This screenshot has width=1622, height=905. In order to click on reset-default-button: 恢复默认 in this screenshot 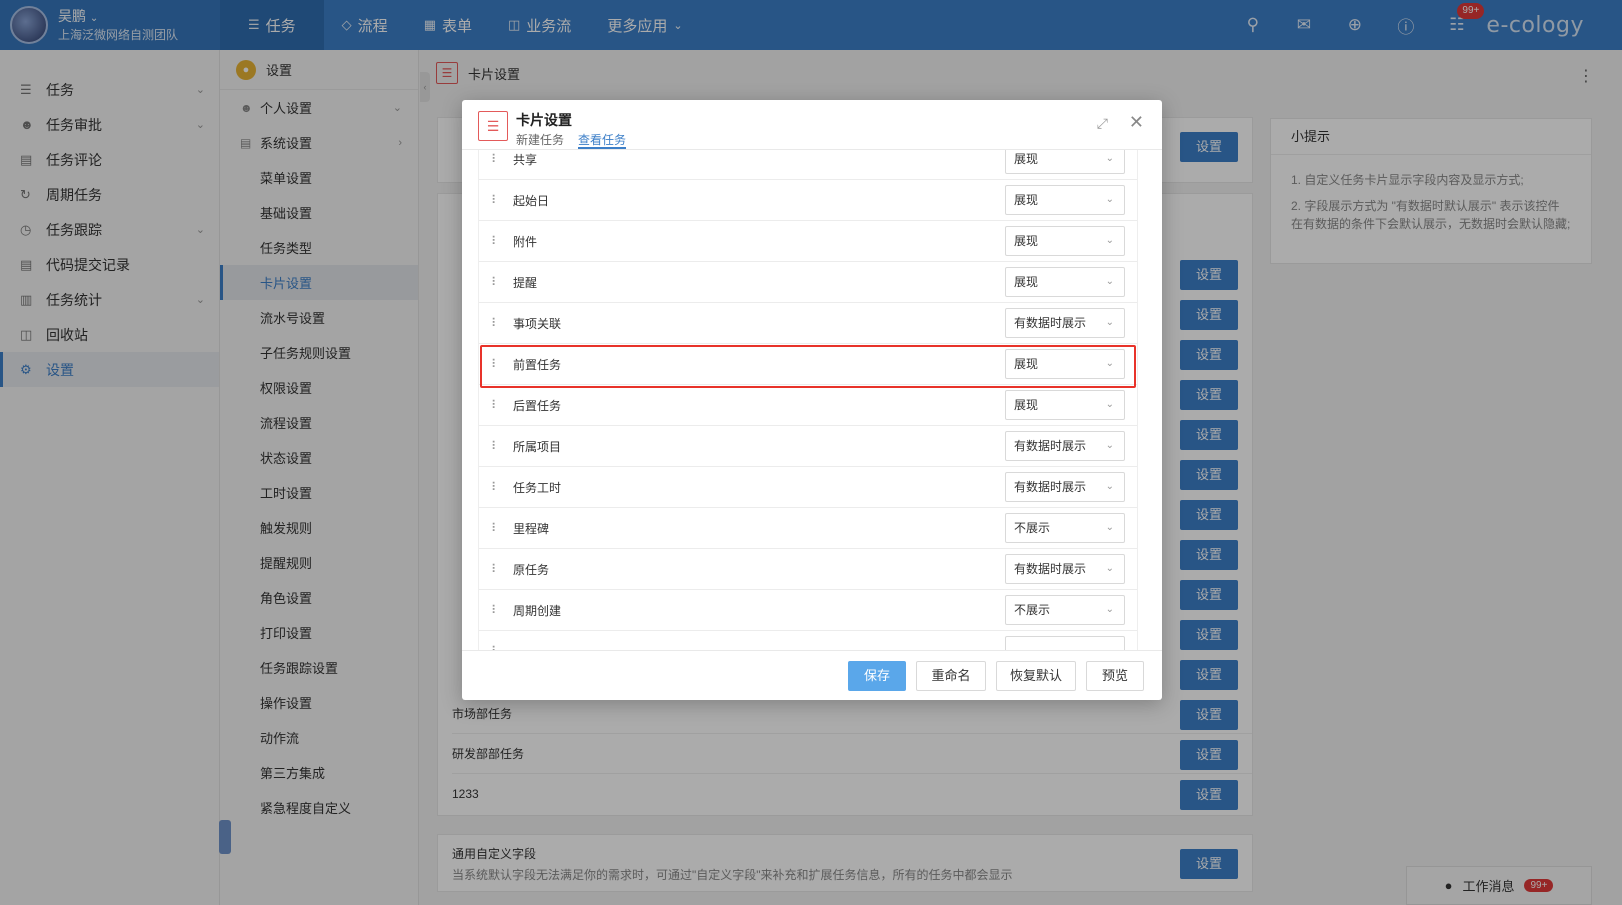, I will do `click(1036, 676)`.